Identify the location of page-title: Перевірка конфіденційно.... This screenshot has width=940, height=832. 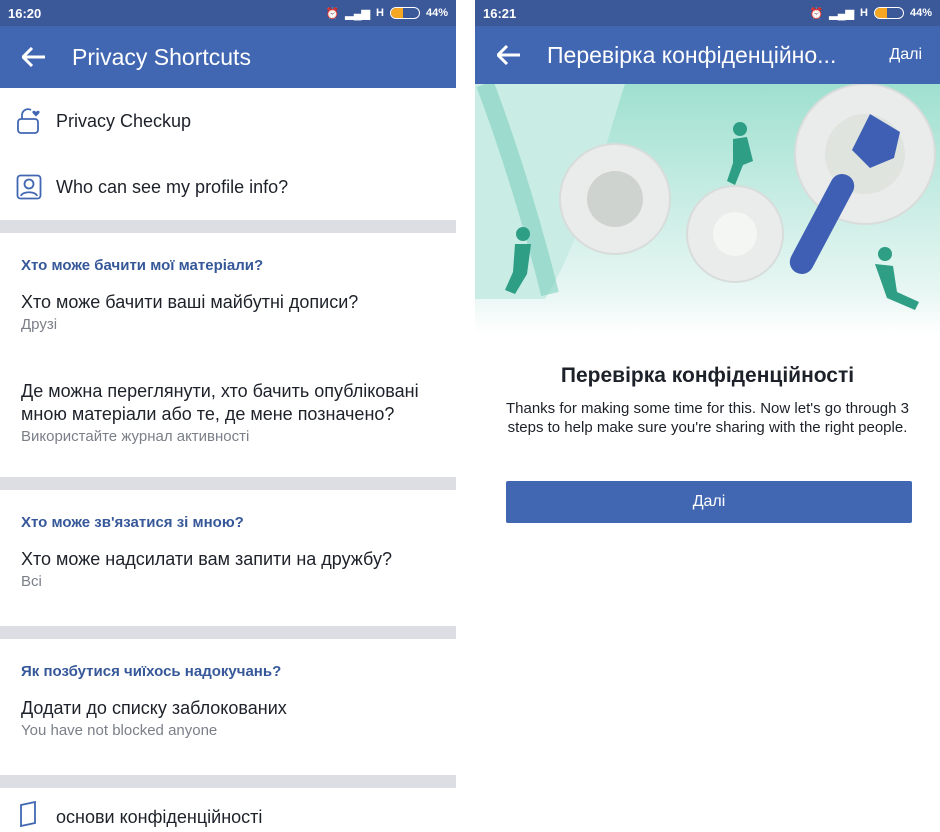
(692, 54).